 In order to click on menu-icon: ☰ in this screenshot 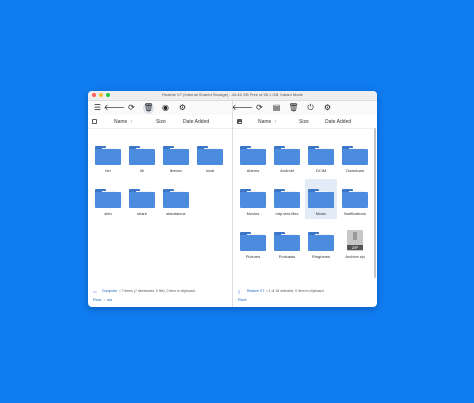, I will do `click(97, 108)`.